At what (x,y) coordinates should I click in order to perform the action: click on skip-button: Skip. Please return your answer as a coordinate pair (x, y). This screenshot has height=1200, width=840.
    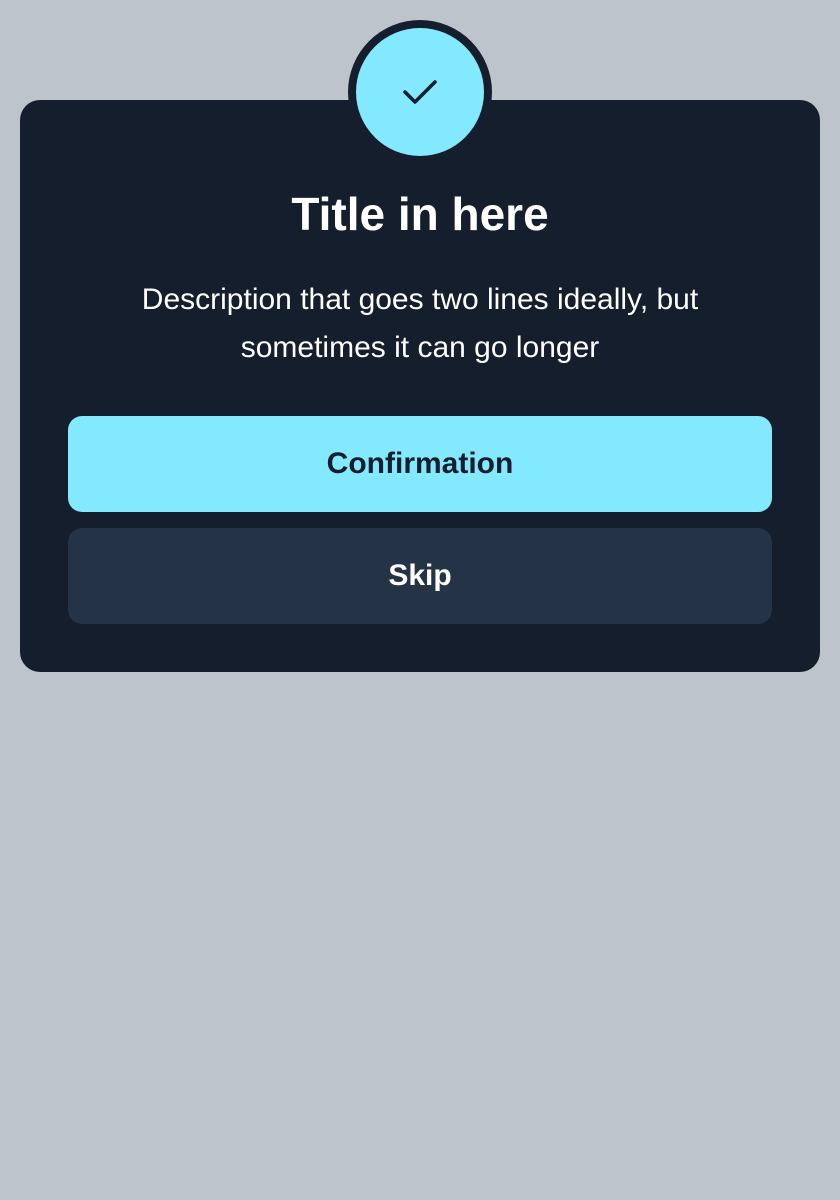
    Looking at the image, I should click on (420, 576).